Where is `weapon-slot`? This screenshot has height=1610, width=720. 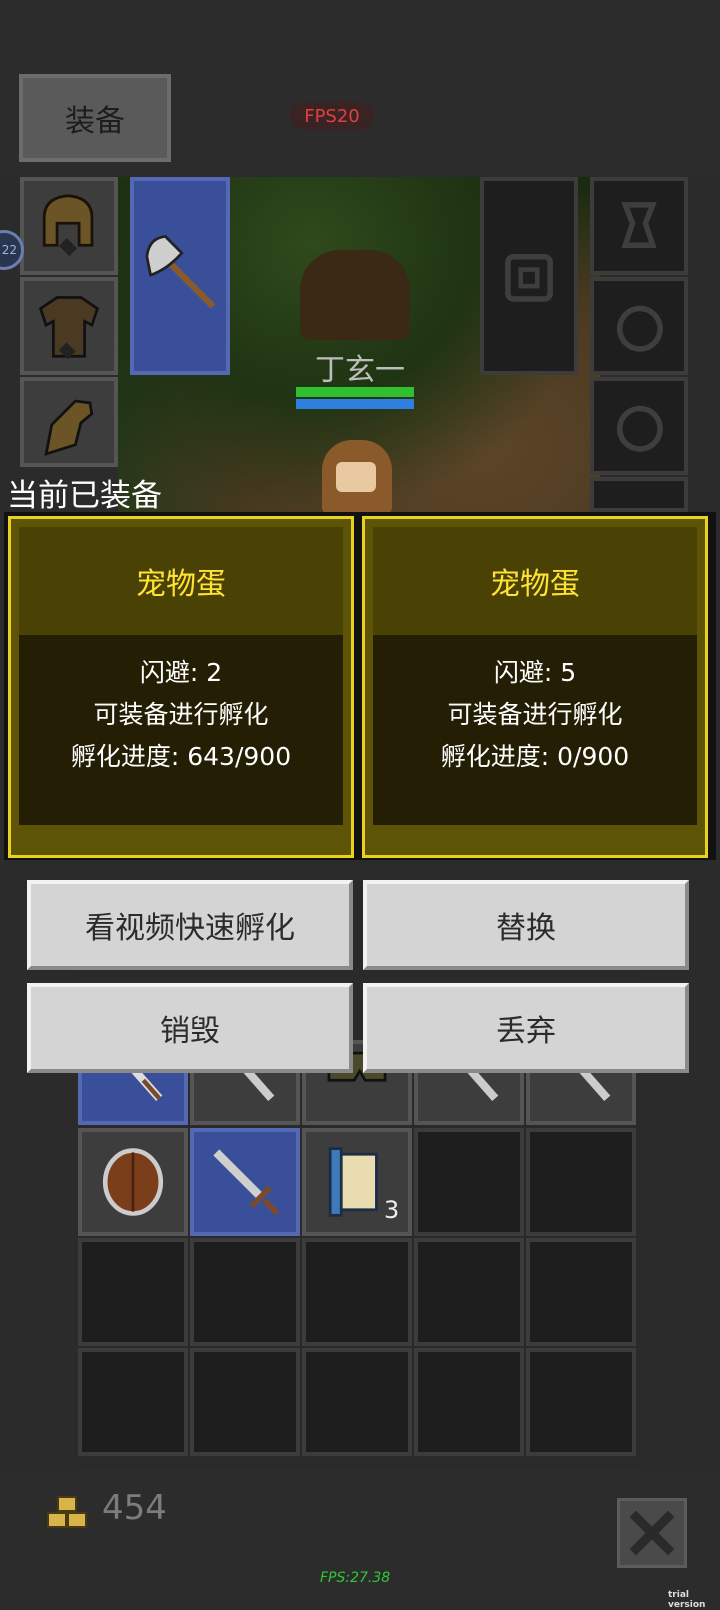 weapon-slot is located at coordinates (180, 276).